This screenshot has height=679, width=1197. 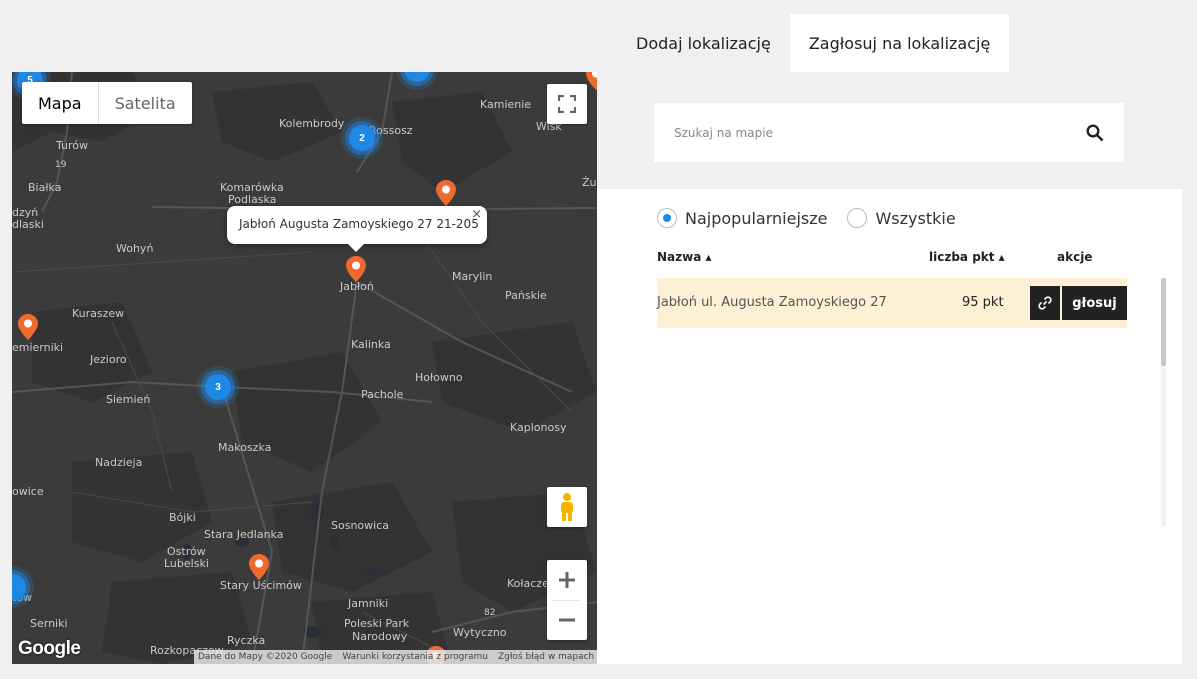 I want to click on terms-link: Warunki korzystania z programu, so click(x=415, y=657).